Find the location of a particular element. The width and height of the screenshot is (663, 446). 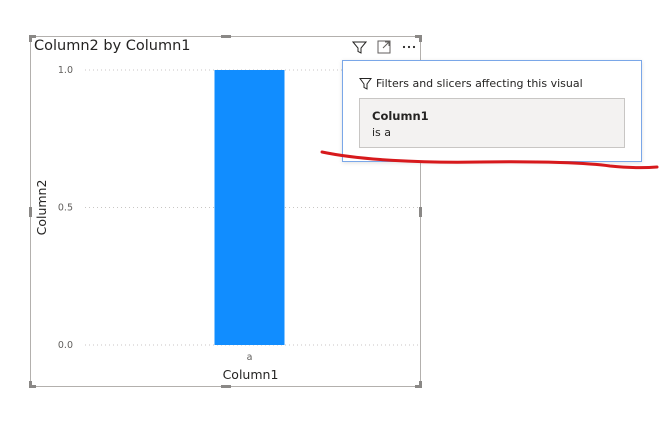

y-tick-label: 0.0 is located at coordinates (65, 345).